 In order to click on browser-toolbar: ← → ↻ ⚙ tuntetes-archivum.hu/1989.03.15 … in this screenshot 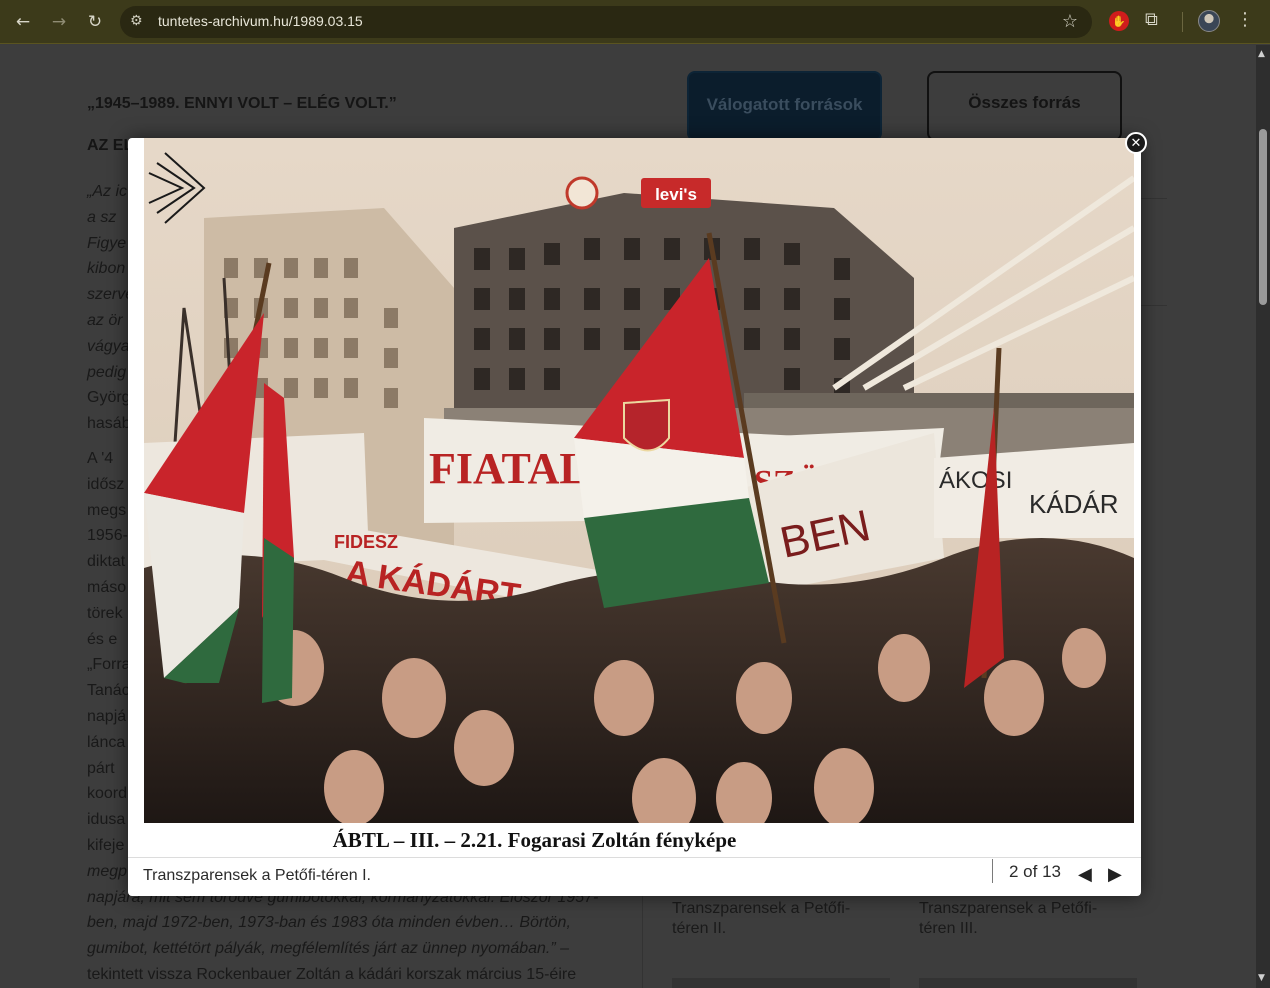, I will do `click(635, 22)`.